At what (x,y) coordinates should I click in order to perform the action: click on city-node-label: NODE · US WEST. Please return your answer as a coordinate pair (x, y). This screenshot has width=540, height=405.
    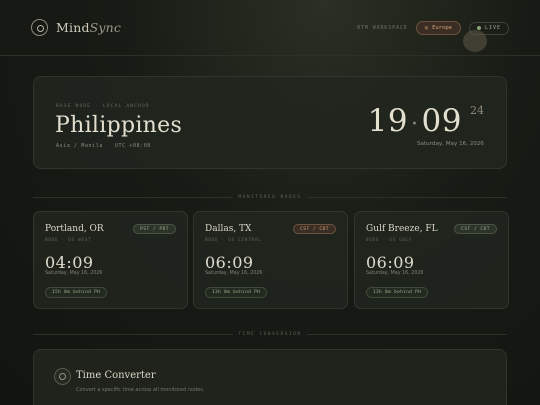
    Looking at the image, I should click on (68, 239).